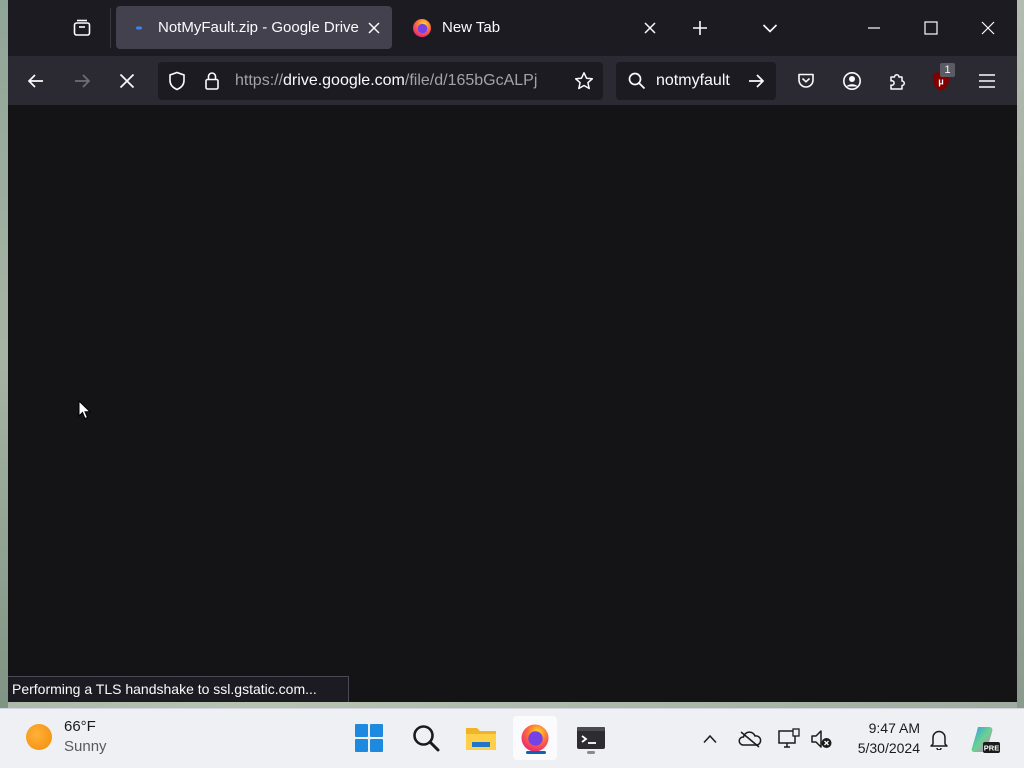  I want to click on weather-temperature: 66°F, so click(80, 726).